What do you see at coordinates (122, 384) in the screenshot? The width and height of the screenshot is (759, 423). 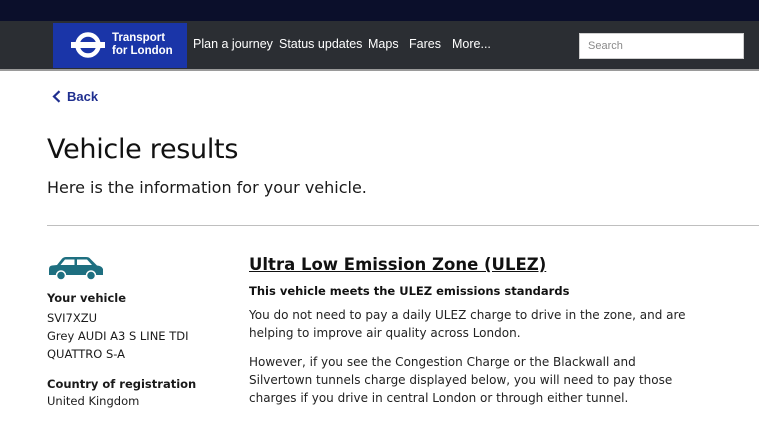 I see `country-label: Country of registration` at bounding box center [122, 384].